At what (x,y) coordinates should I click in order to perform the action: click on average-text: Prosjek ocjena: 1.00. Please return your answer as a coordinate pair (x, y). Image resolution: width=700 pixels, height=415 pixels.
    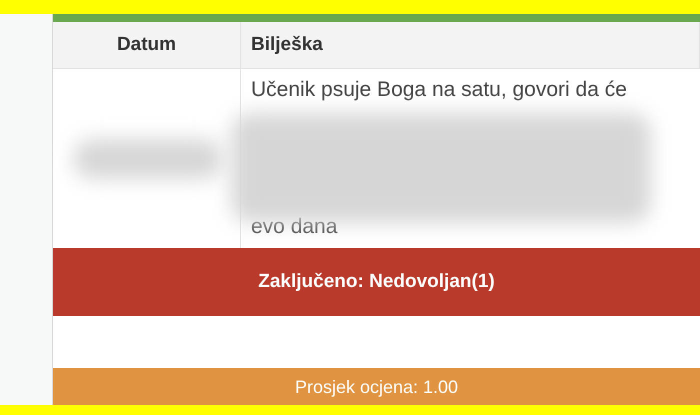
    Looking at the image, I should click on (376, 386).